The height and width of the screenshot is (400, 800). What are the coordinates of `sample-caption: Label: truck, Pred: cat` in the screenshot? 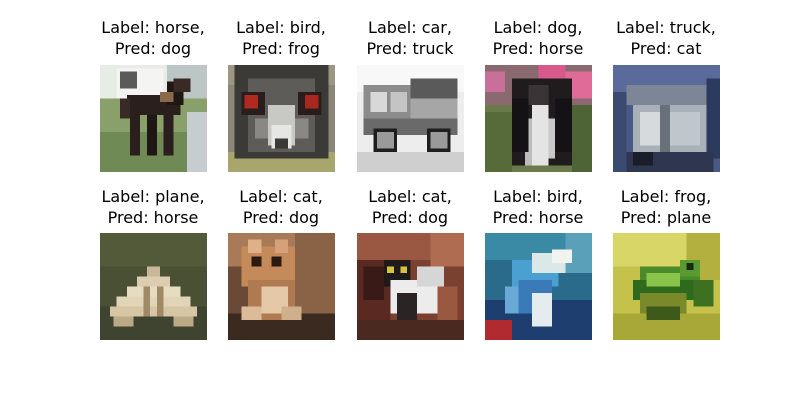 It's located at (666, 38).